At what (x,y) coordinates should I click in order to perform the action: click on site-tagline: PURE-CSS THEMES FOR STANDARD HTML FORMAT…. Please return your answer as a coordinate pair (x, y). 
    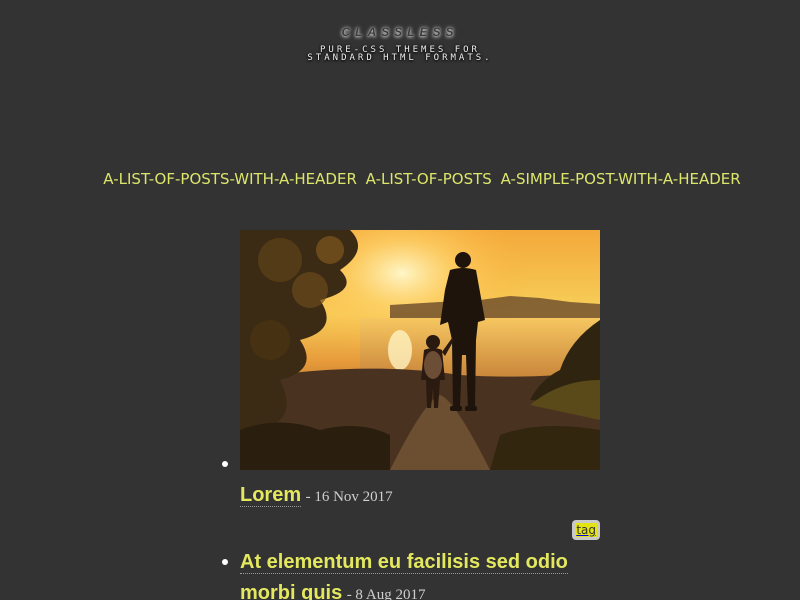
    Looking at the image, I should click on (400, 54).